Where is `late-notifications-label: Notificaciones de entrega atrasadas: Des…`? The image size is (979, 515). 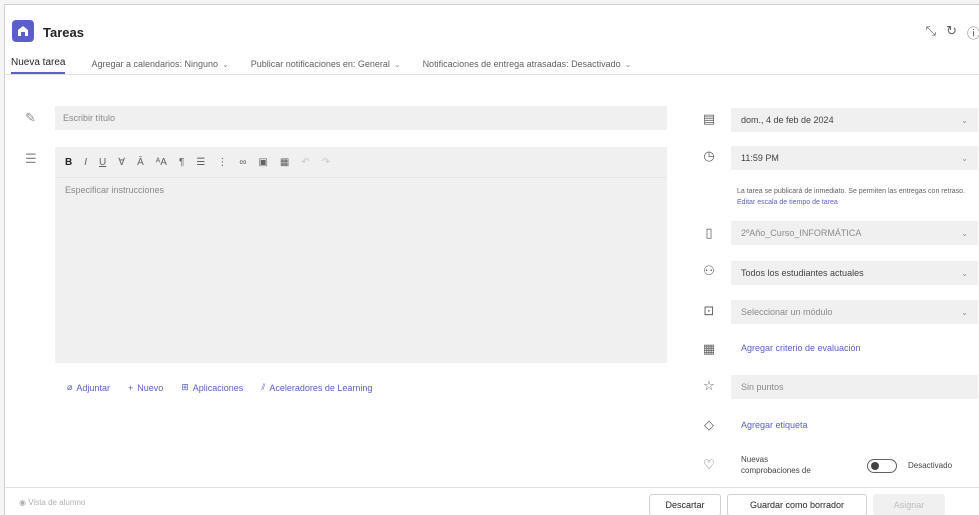 late-notifications-label: Notificaciones de entrega atrasadas: Des… is located at coordinates (521, 63).